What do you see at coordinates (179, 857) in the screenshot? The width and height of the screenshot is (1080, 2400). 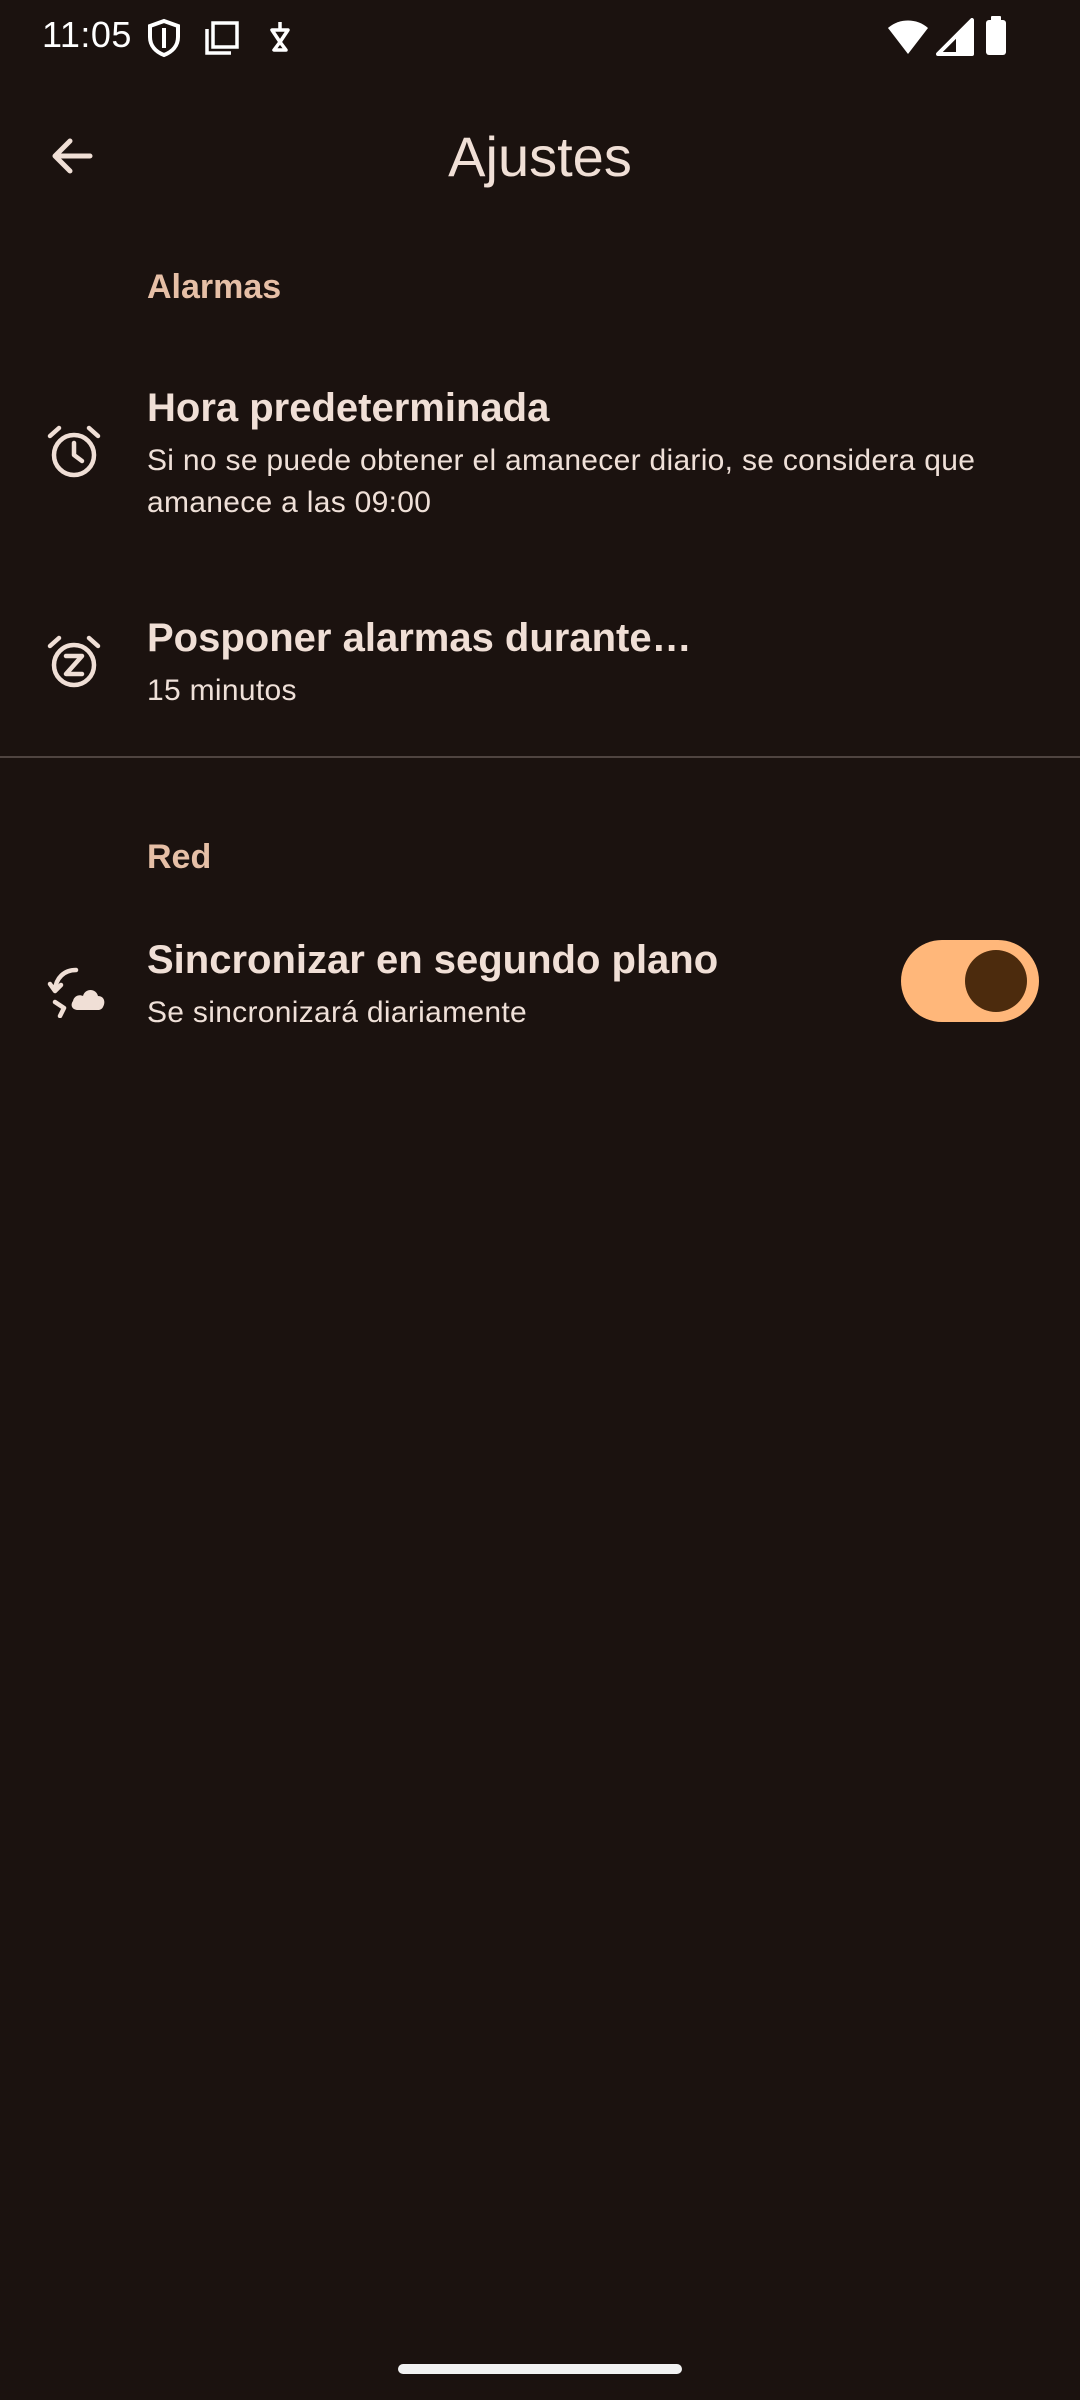 I see `section-header-network: Red` at bounding box center [179, 857].